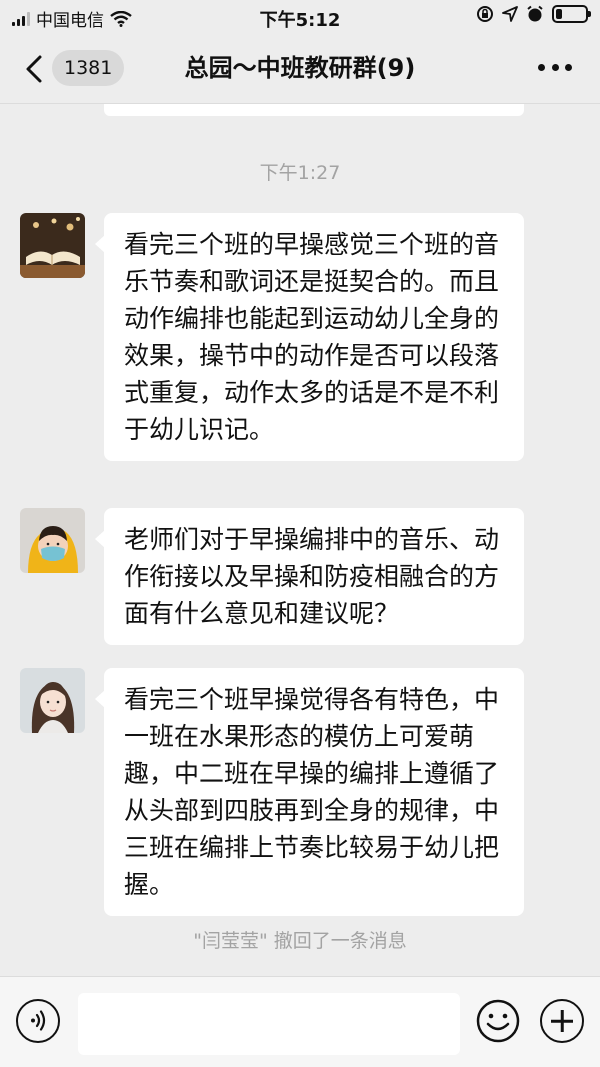 This screenshot has height=1067, width=600. I want to click on recall-notice: "闫莹莹" 撤回了一条消息, so click(300, 941).